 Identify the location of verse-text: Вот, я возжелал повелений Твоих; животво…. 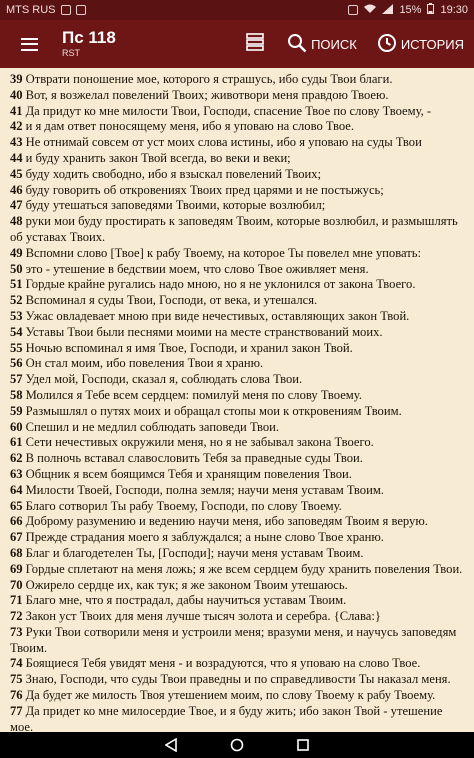
(207, 94).